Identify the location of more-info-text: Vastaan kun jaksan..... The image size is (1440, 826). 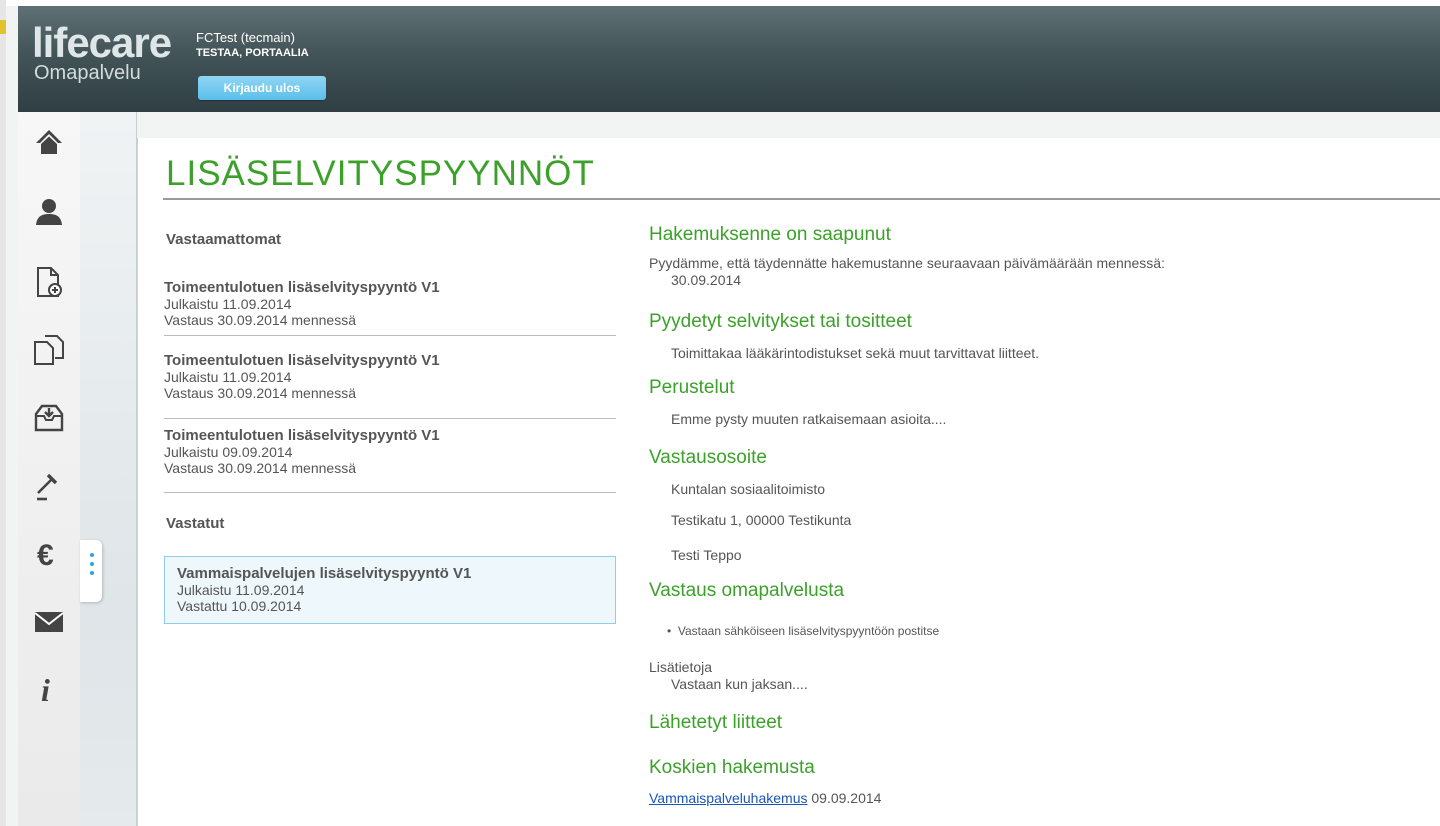
(739, 684).